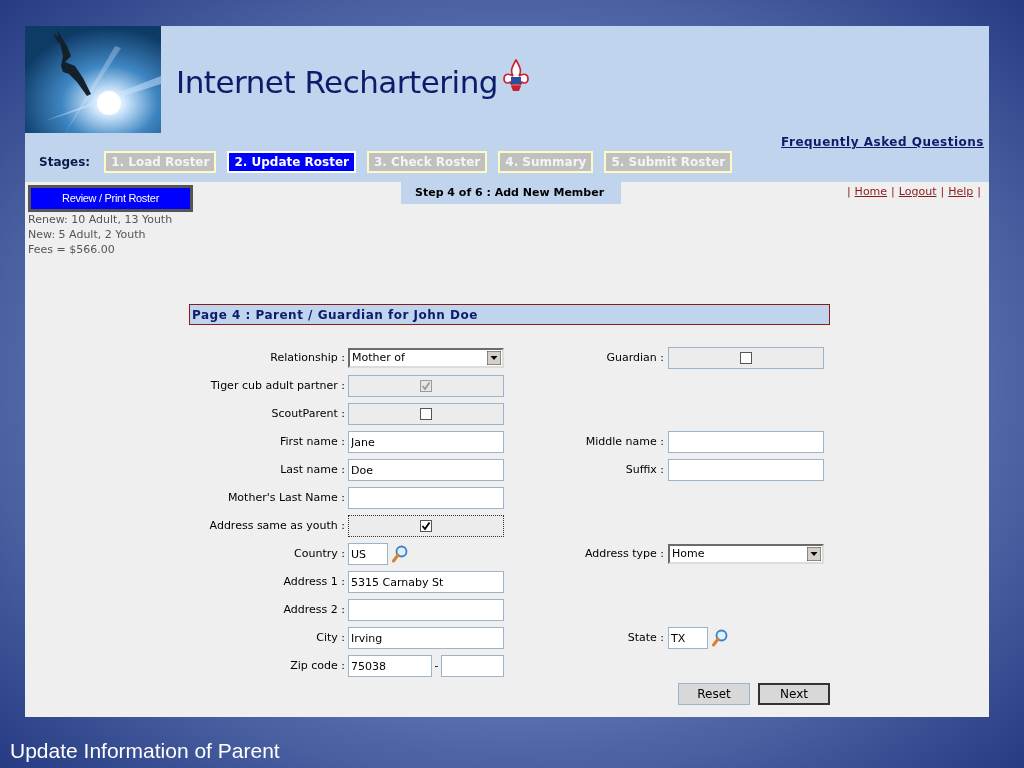 This screenshot has height=768, width=1024. I want to click on nav-link: Home, so click(871, 192).